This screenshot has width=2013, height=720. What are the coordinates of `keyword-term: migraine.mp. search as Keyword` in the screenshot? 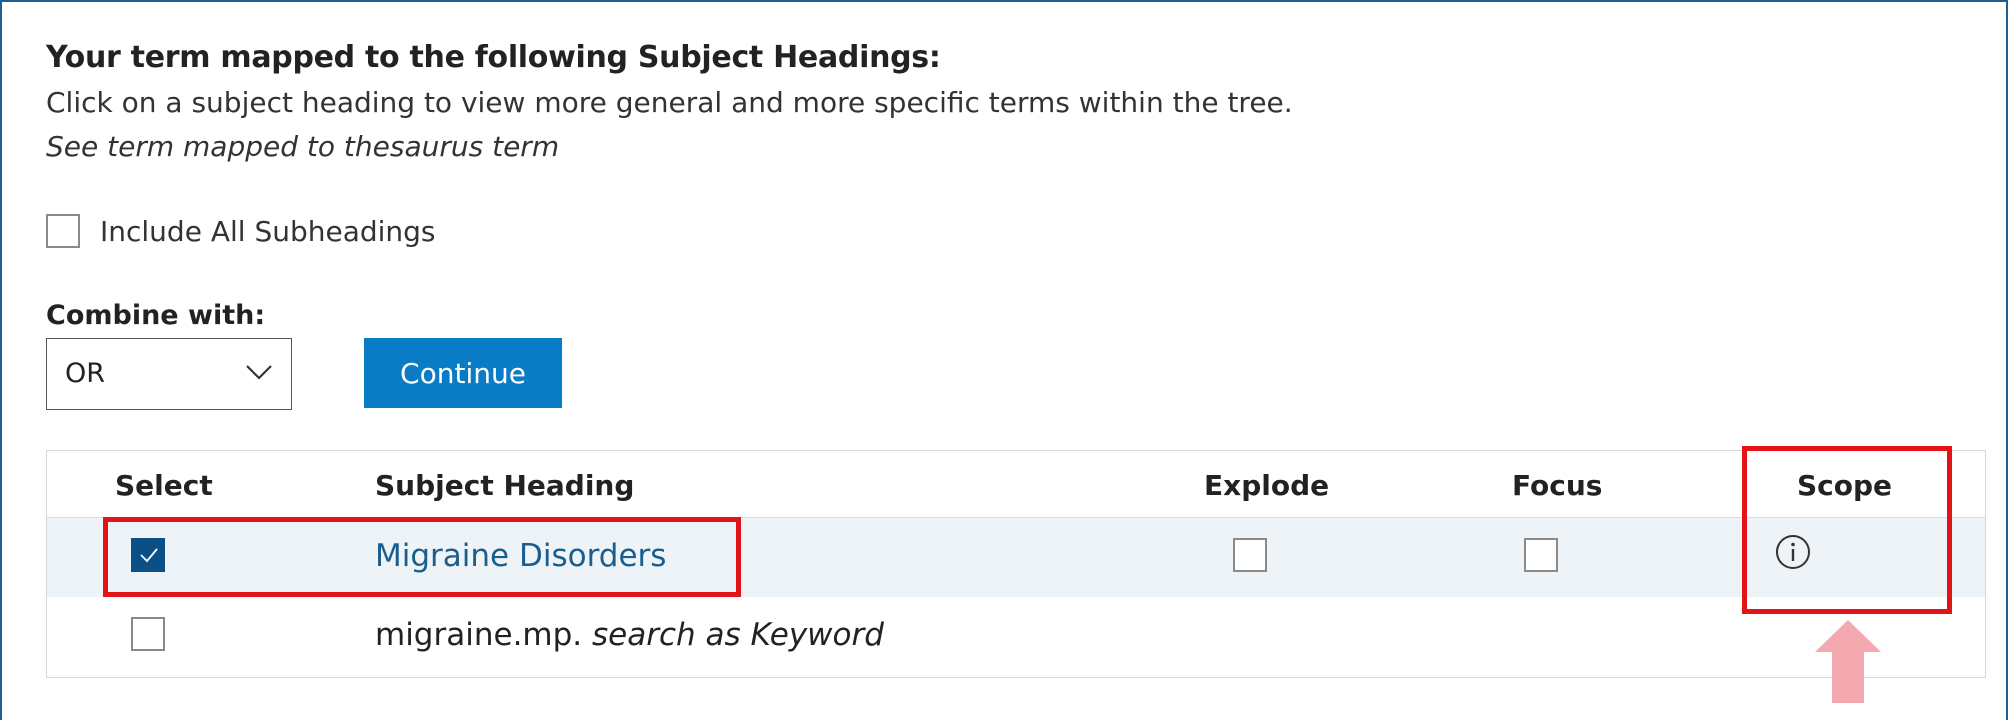 It's located at (629, 635).